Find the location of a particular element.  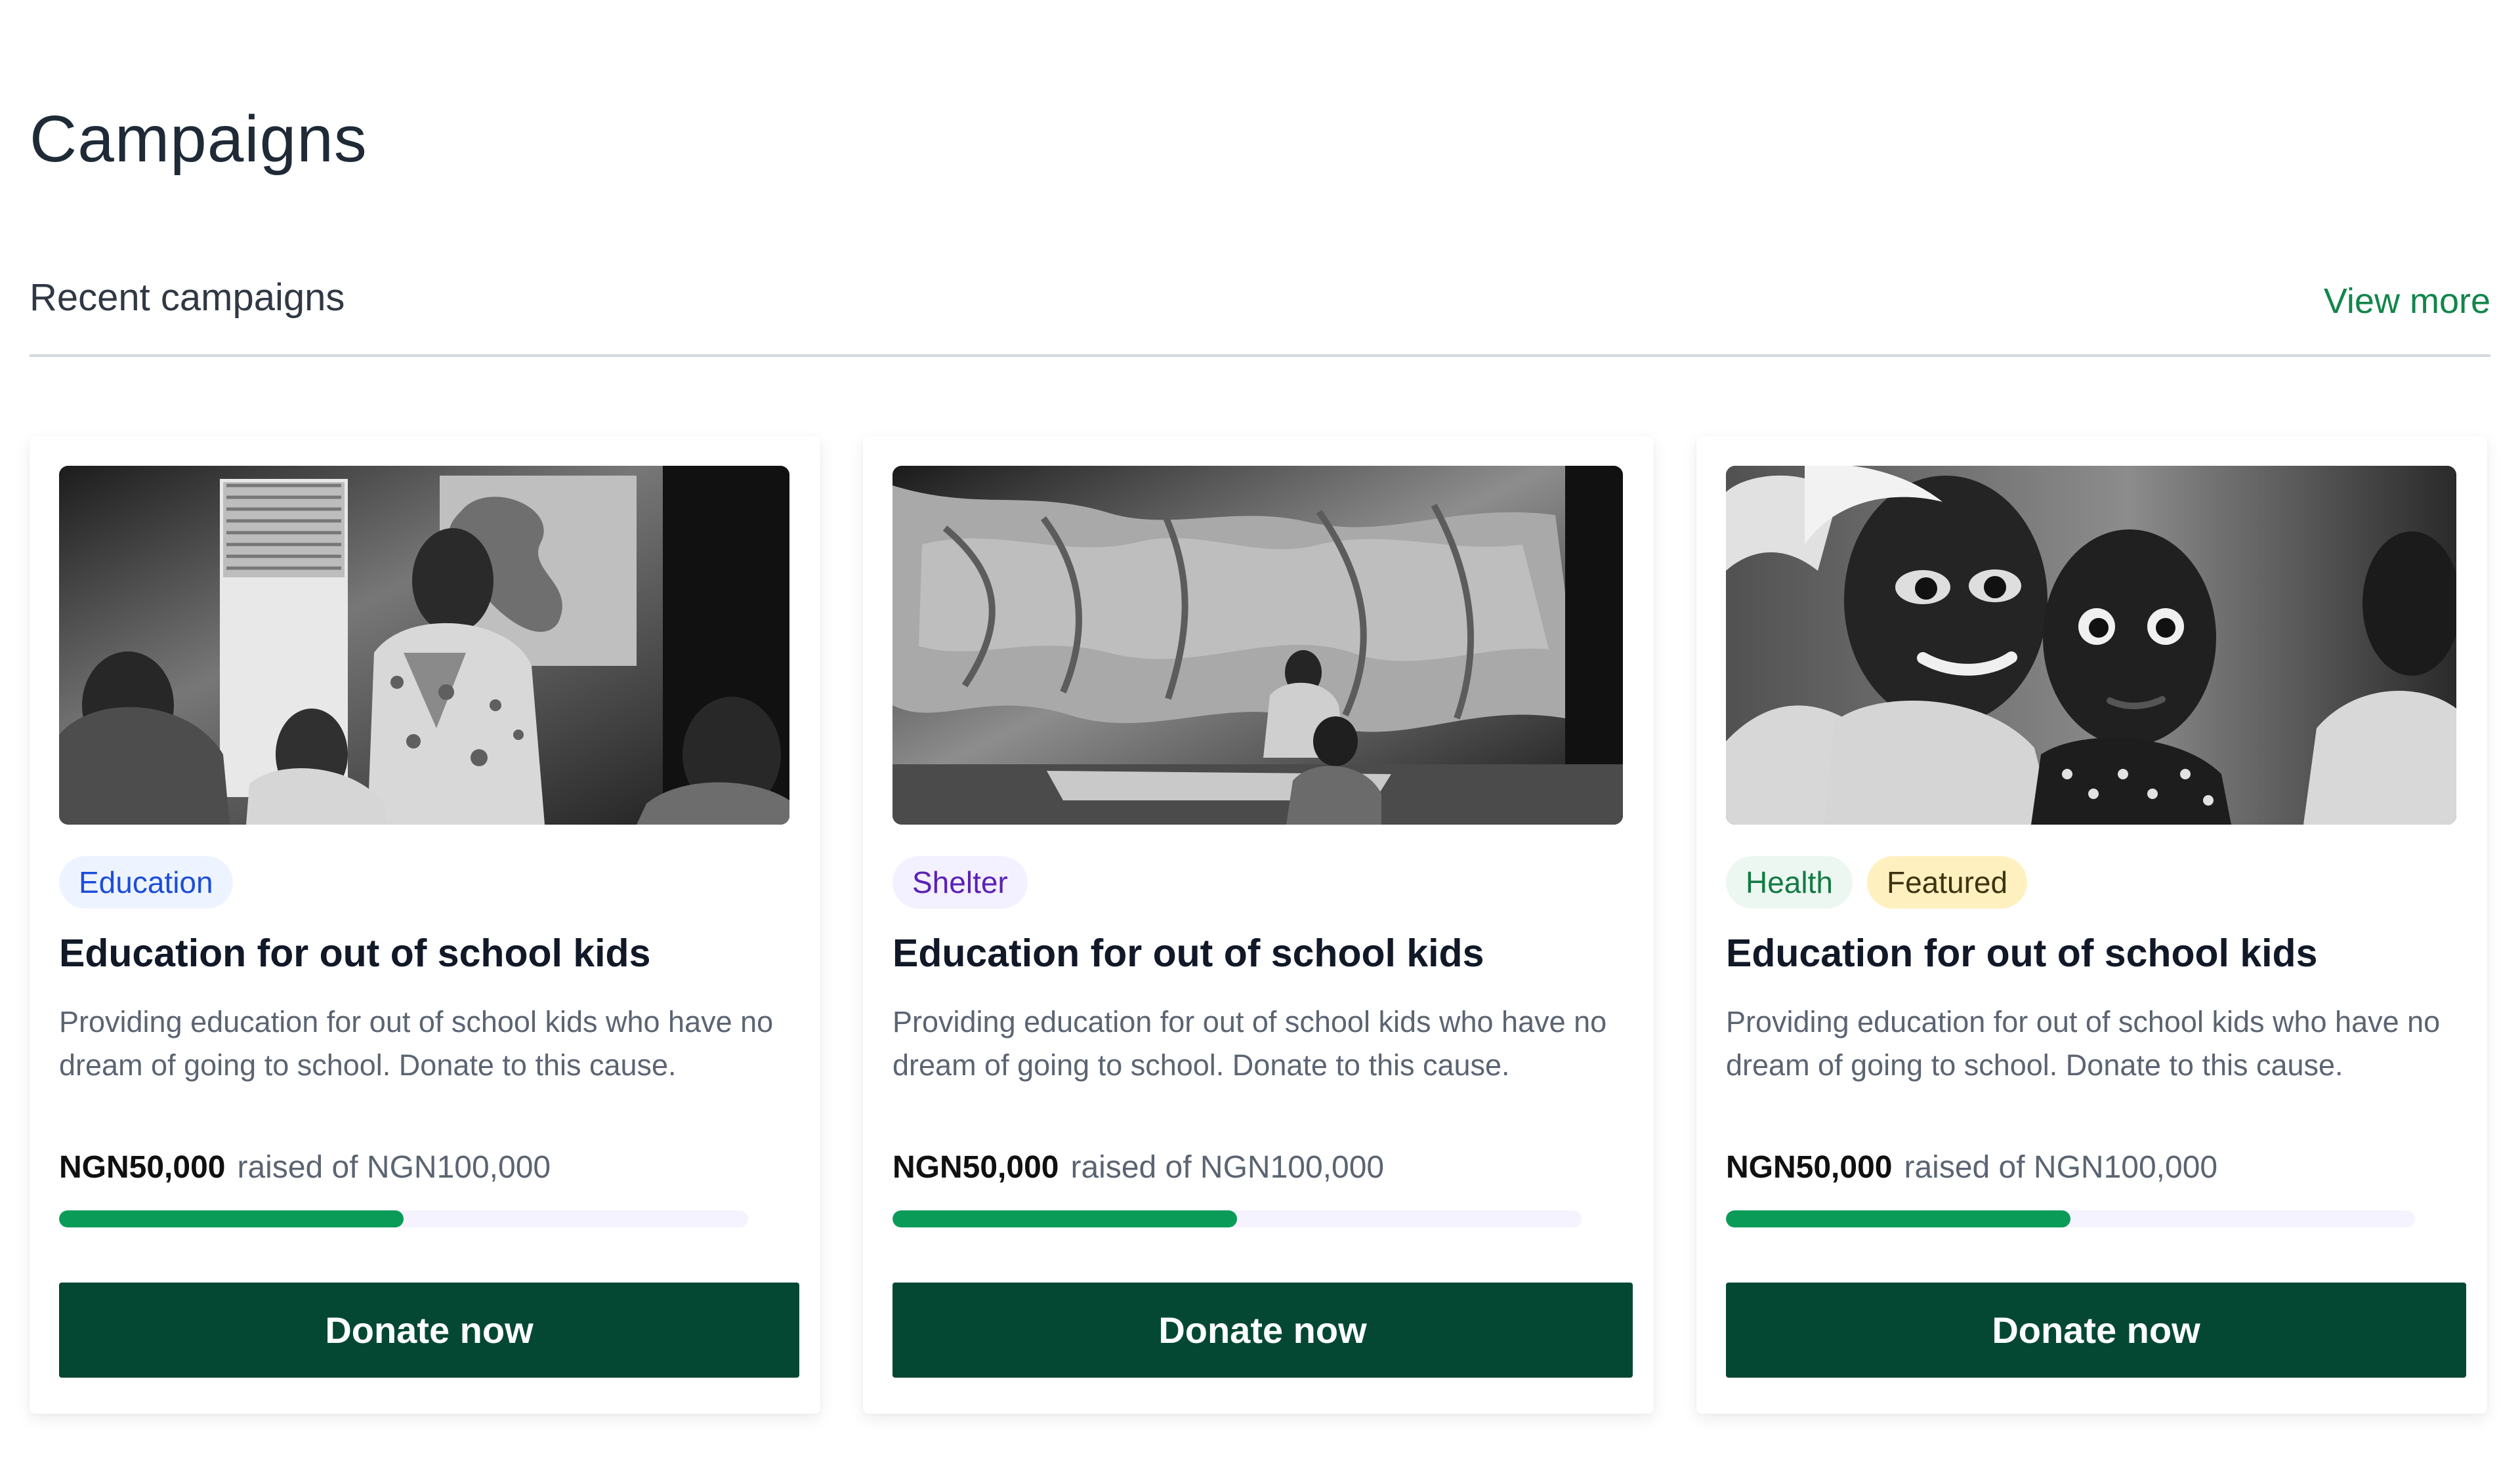

view-more-link: View more is located at coordinates (2407, 301).